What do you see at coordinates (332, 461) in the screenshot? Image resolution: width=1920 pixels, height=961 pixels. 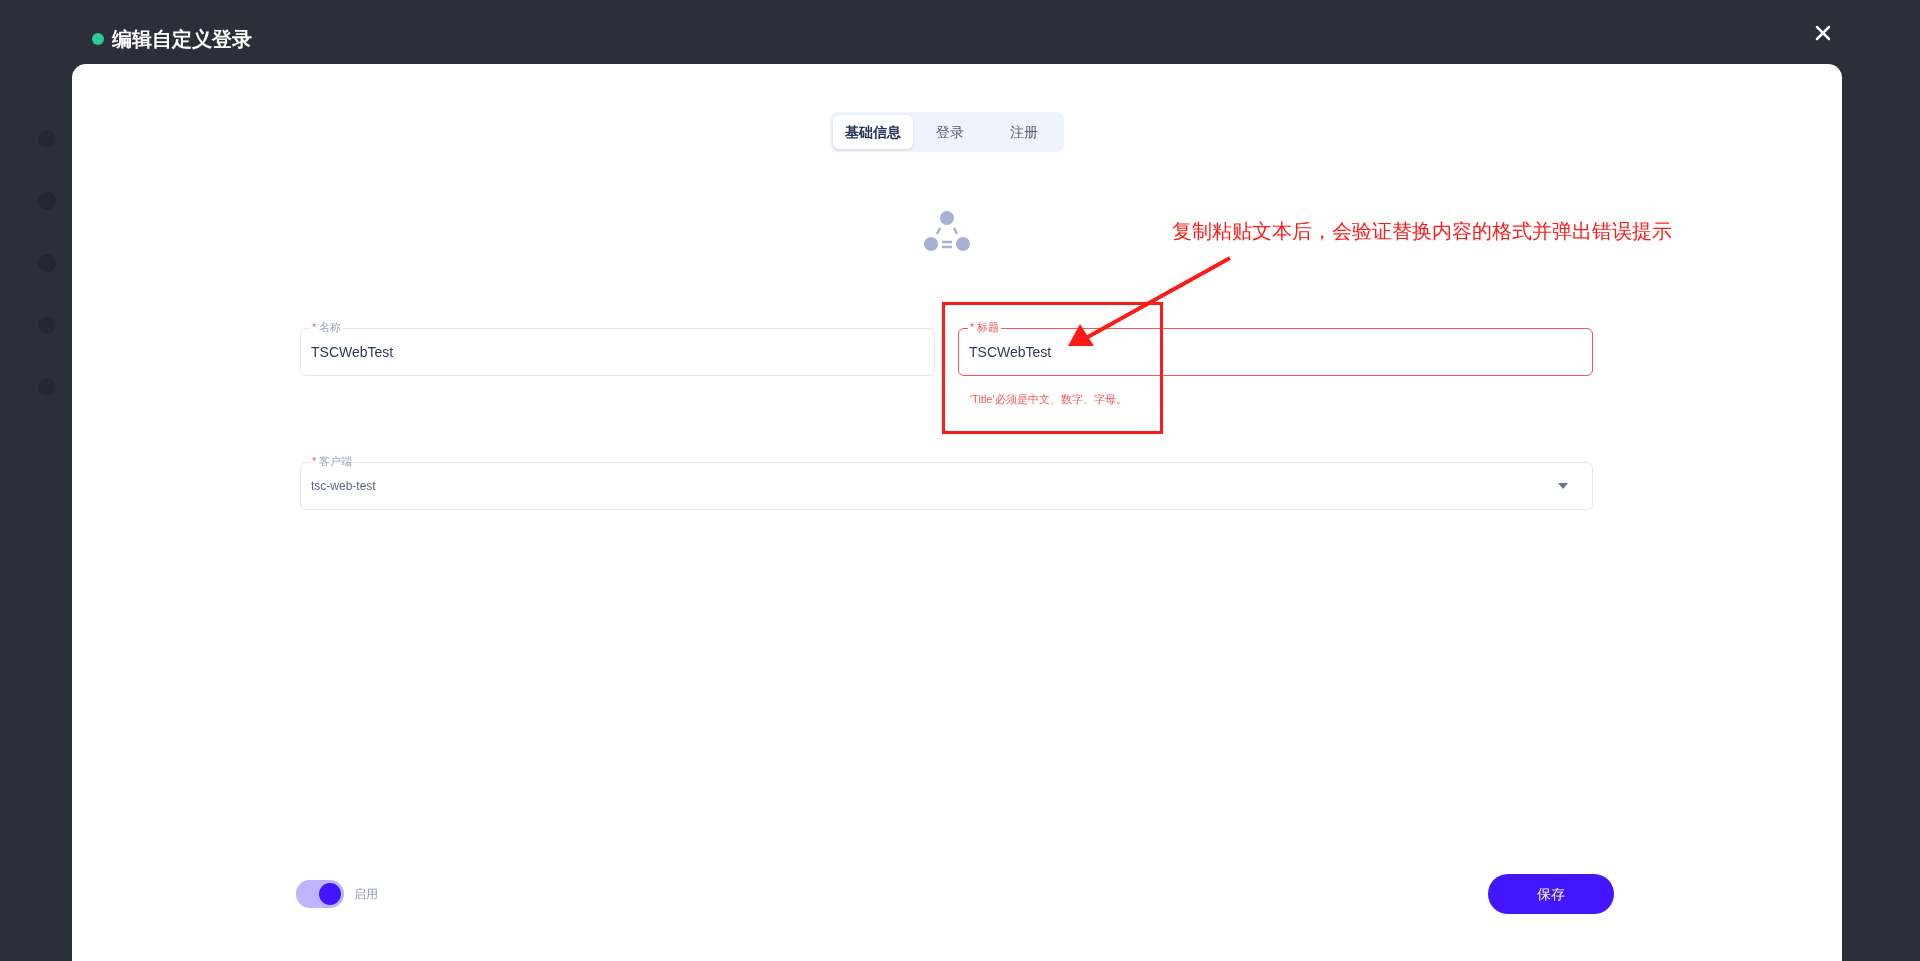 I see `field-label: * 客户端` at bounding box center [332, 461].